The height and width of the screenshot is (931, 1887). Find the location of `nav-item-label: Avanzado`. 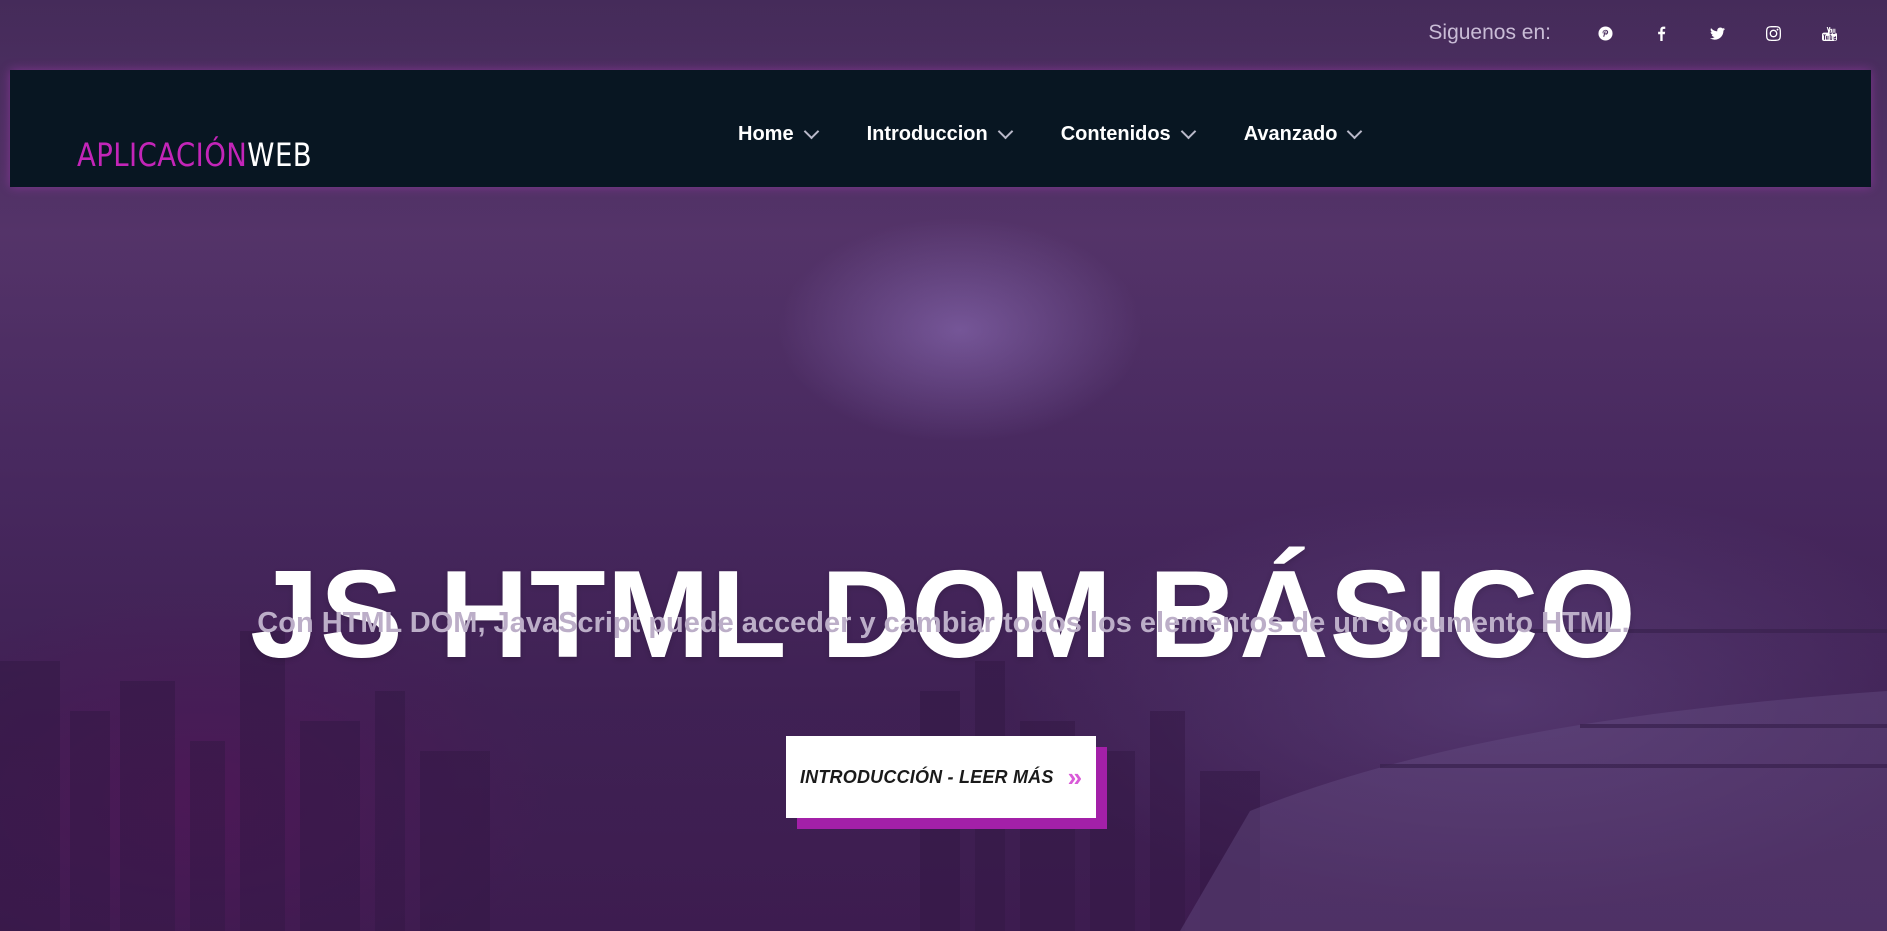

nav-item-label: Avanzado is located at coordinates (1290, 134).